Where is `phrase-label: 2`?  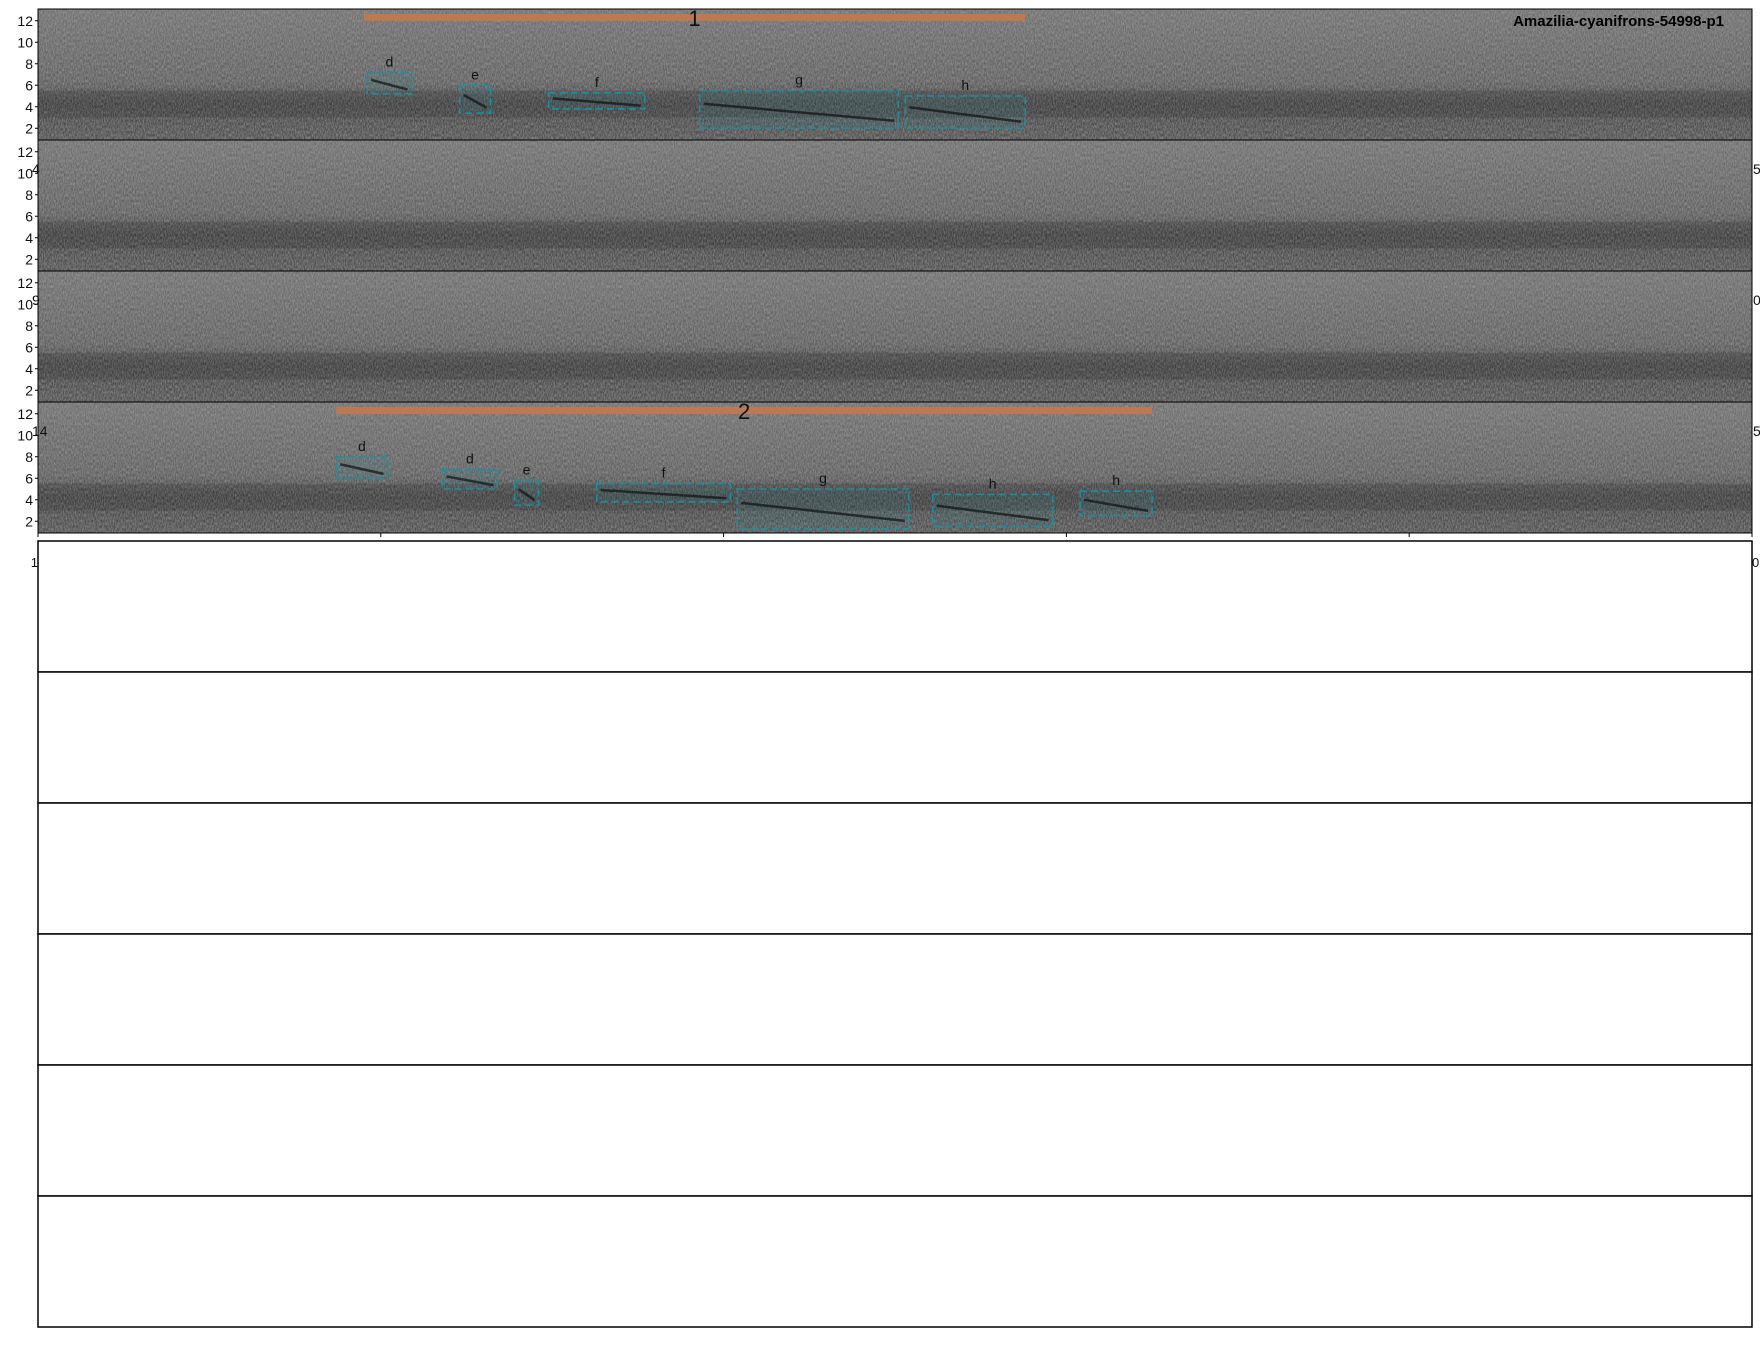 phrase-label: 2 is located at coordinates (744, 411).